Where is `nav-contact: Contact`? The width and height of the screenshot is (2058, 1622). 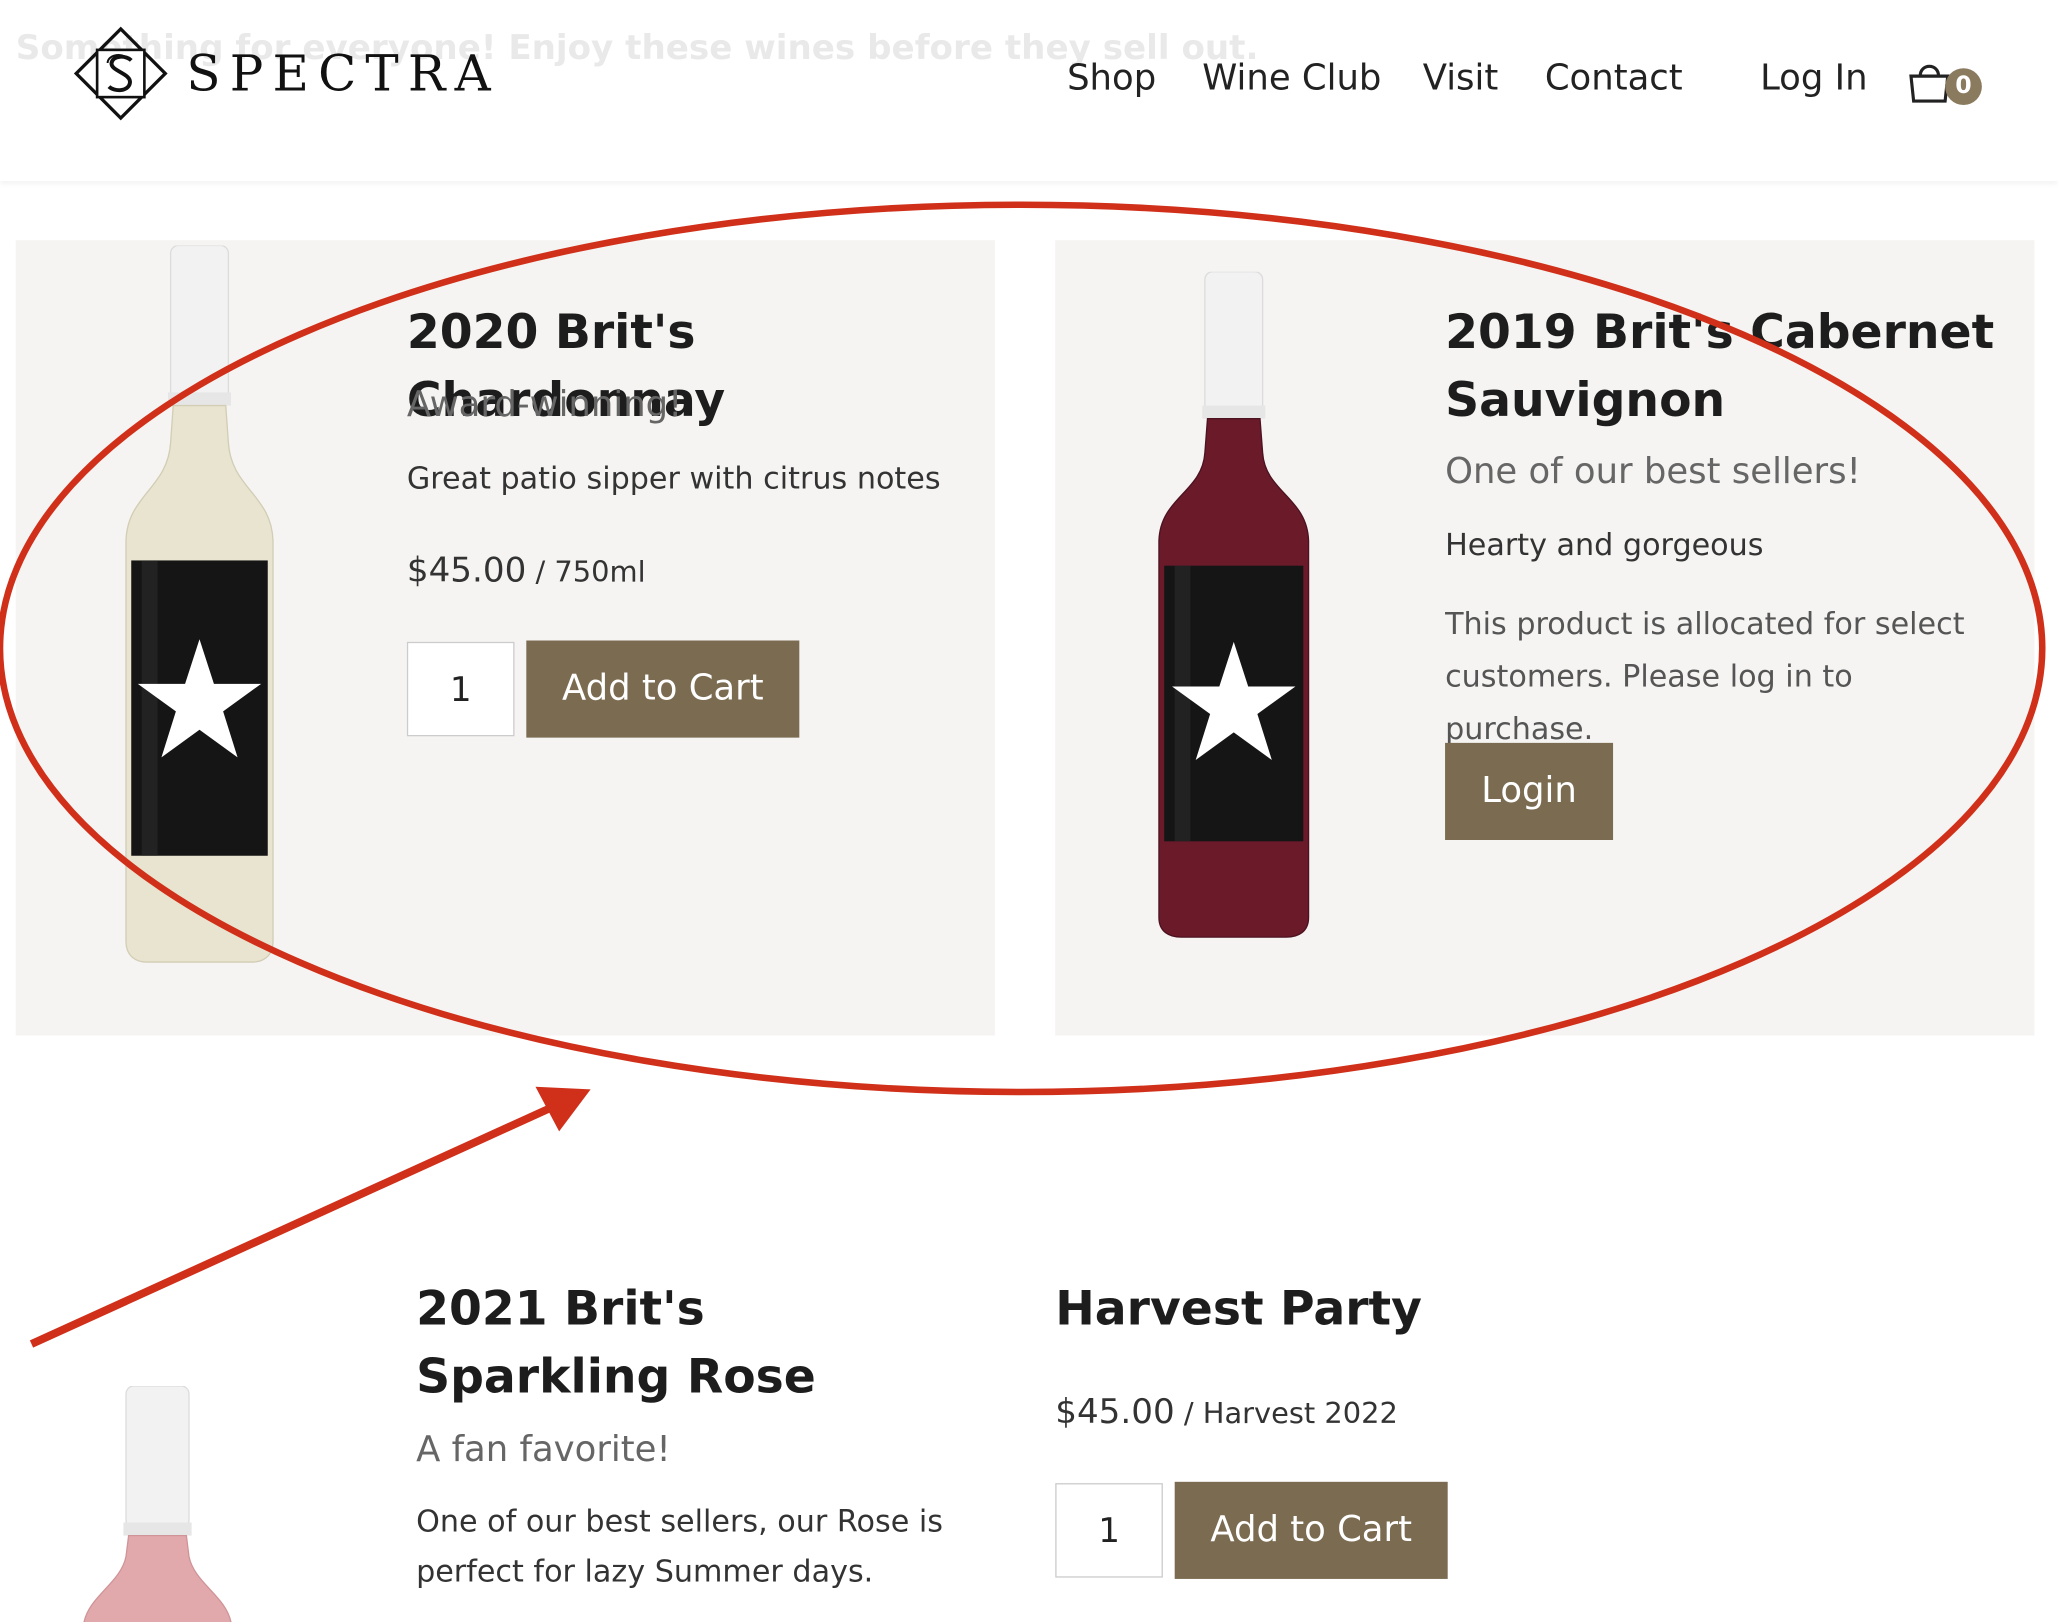 nav-contact: Contact is located at coordinates (1614, 78).